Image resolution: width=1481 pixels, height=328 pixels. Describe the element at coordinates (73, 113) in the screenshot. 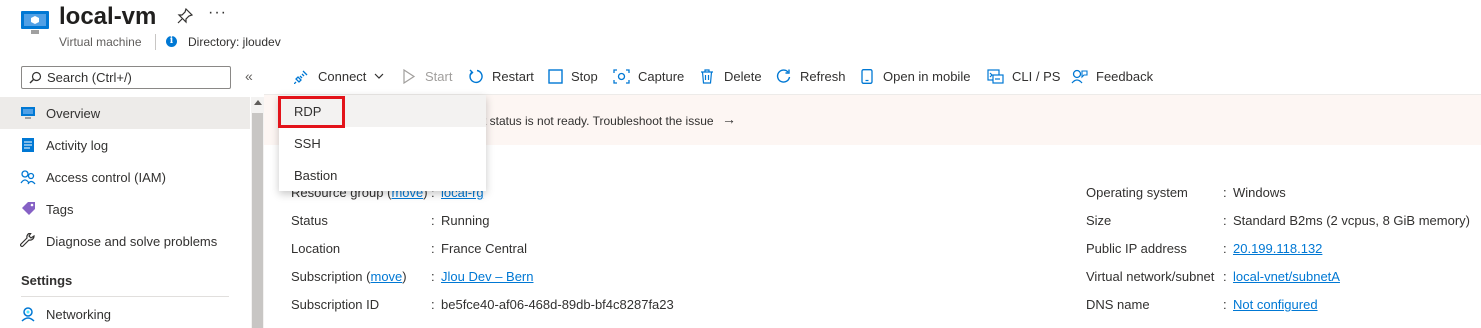

I see `sidebar-item-label: Overview` at that location.